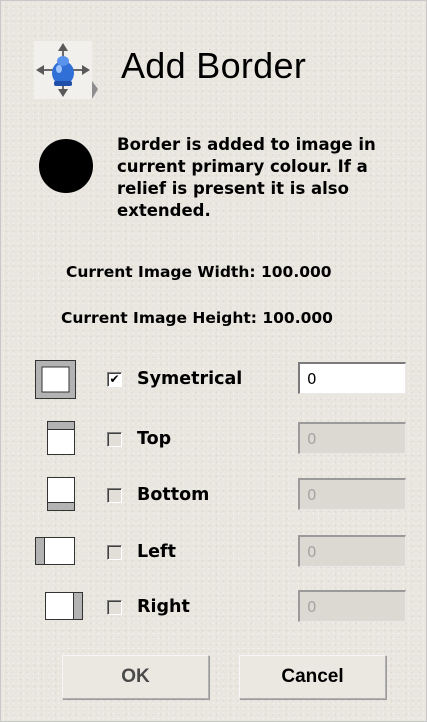 This screenshot has height=722, width=427. What do you see at coordinates (352, 551) in the screenshot?
I see `left-size-input` at bounding box center [352, 551].